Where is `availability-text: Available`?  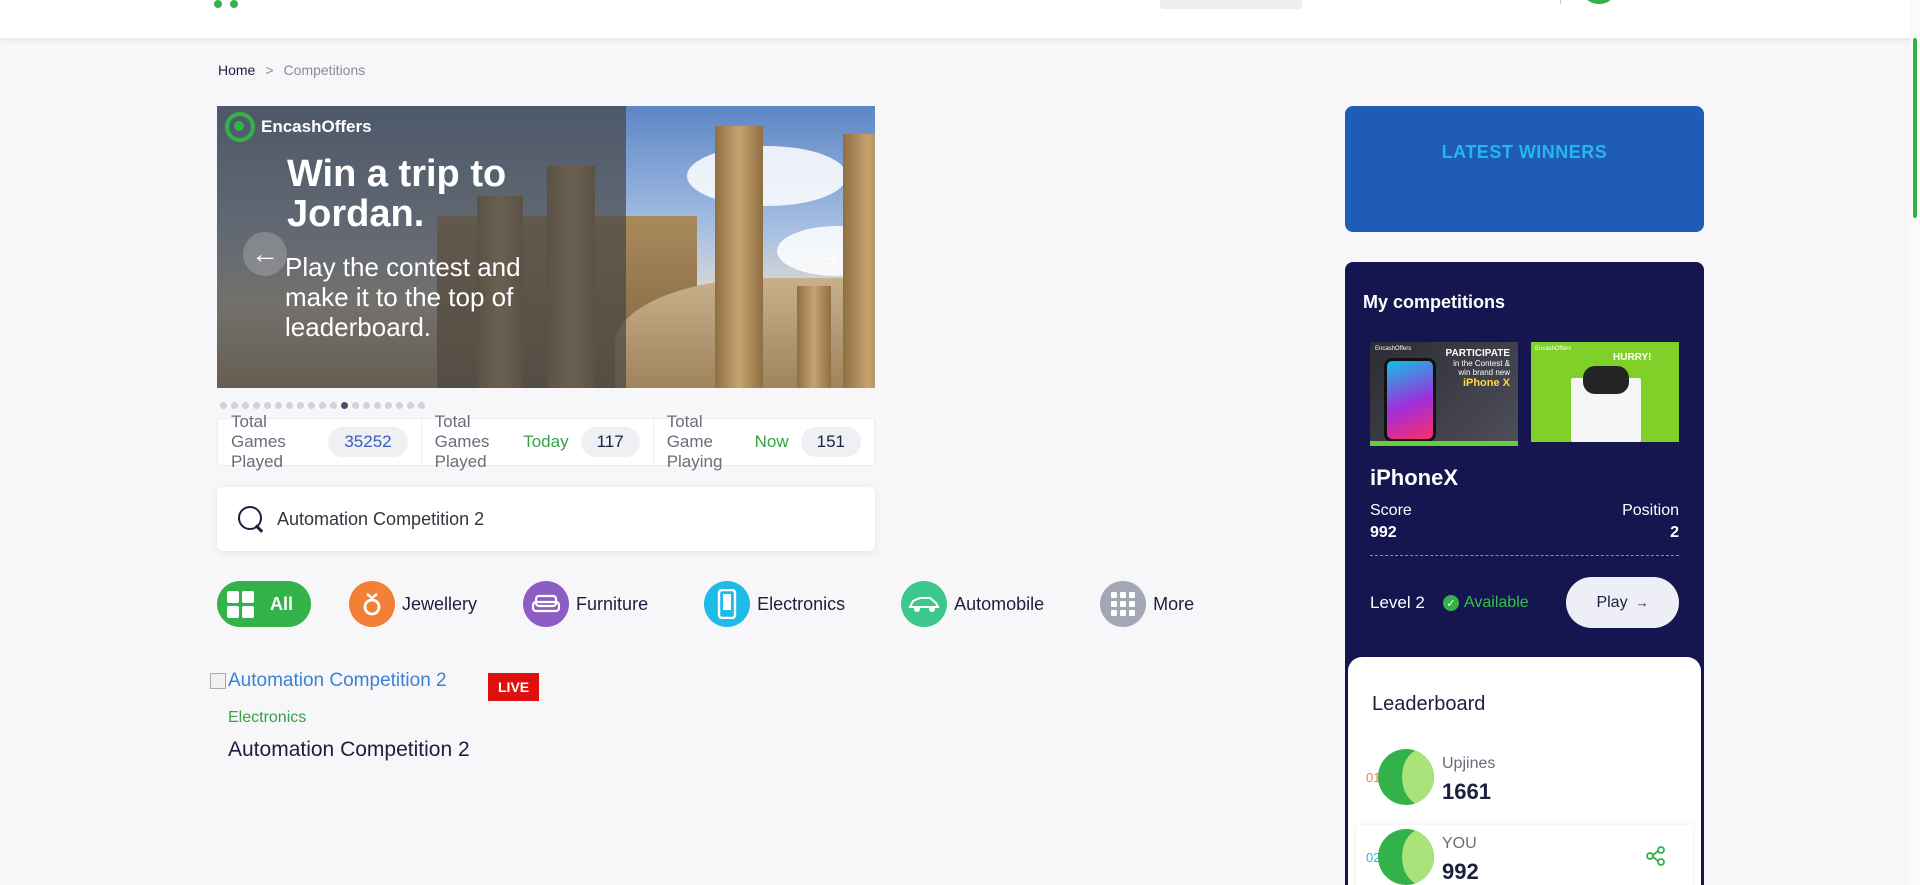 availability-text: Available is located at coordinates (1496, 602).